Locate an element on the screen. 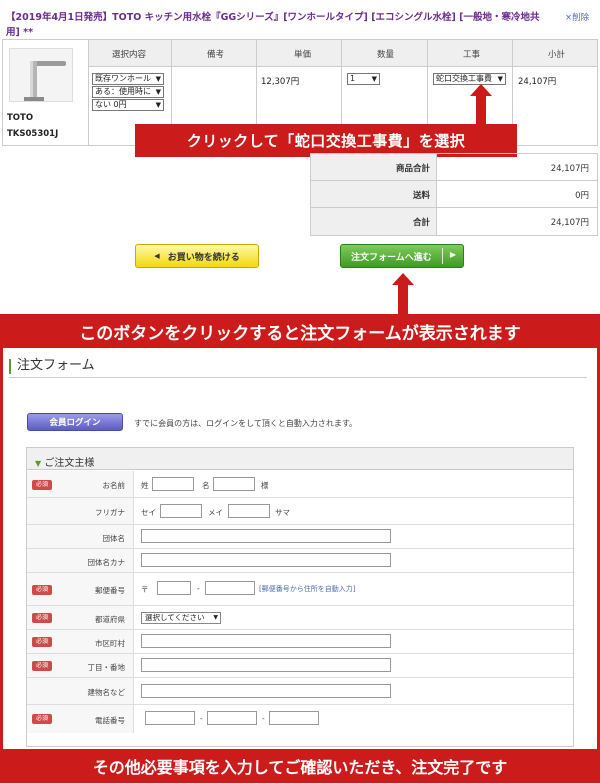 This screenshot has height=783, width=600. cart-header-row: 選択内容 備考 単価 数量 工事 小計 is located at coordinates (343, 53).